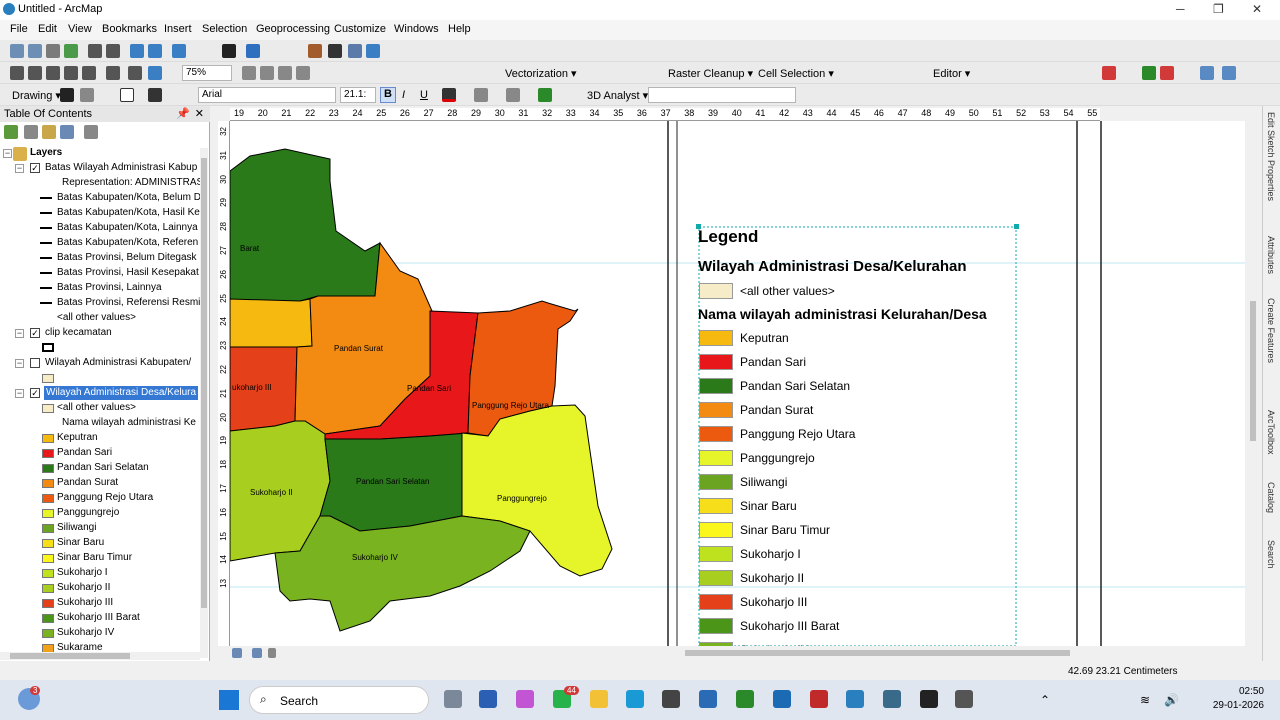 The height and width of the screenshot is (720, 1280). What do you see at coordinates (745, 699) in the screenshot?
I see `xbox-icon` at bounding box center [745, 699].